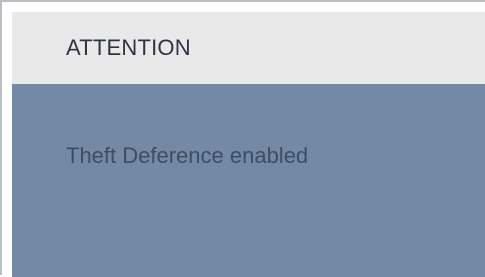  I want to click on dialog-title: ATTENTION, so click(128, 47).